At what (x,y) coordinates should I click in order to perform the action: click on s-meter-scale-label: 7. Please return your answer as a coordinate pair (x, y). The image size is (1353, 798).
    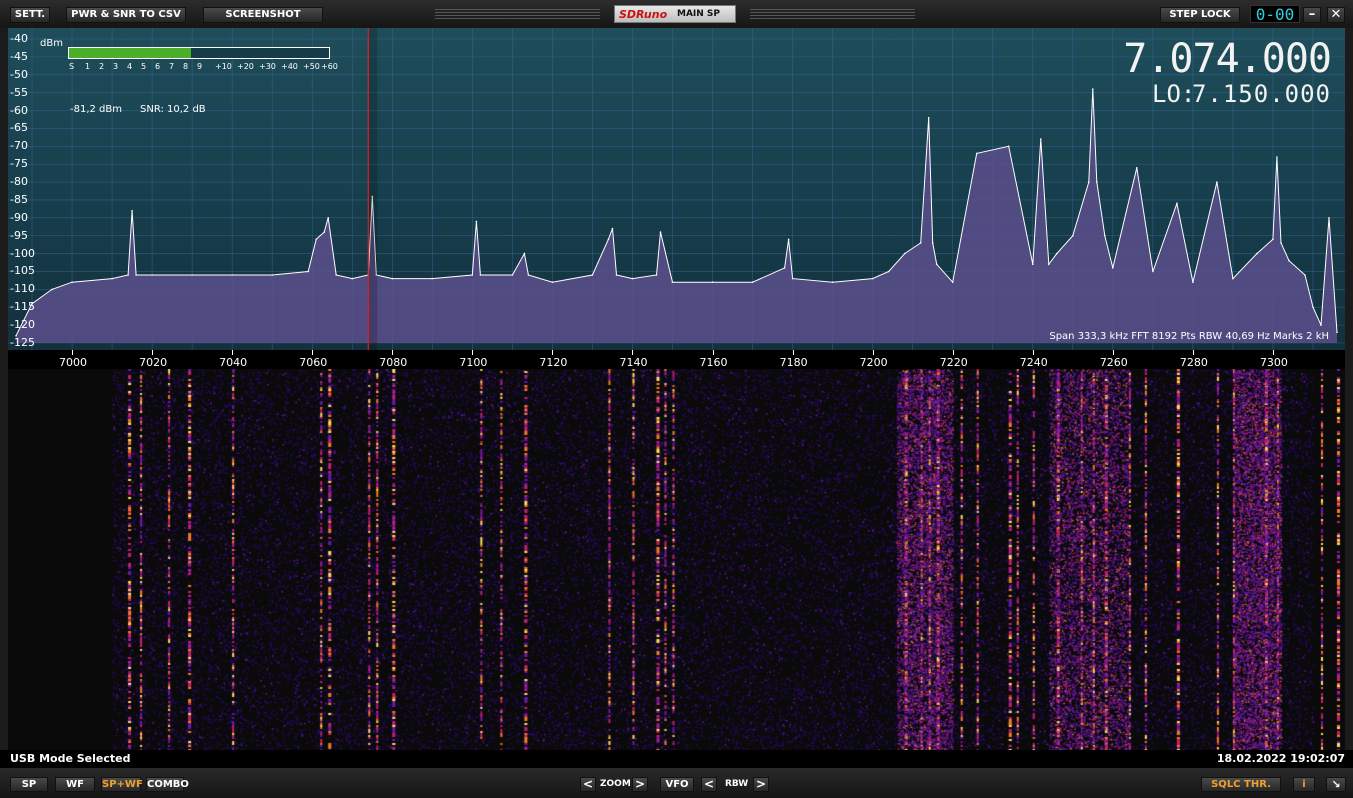
    Looking at the image, I should click on (172, 66).